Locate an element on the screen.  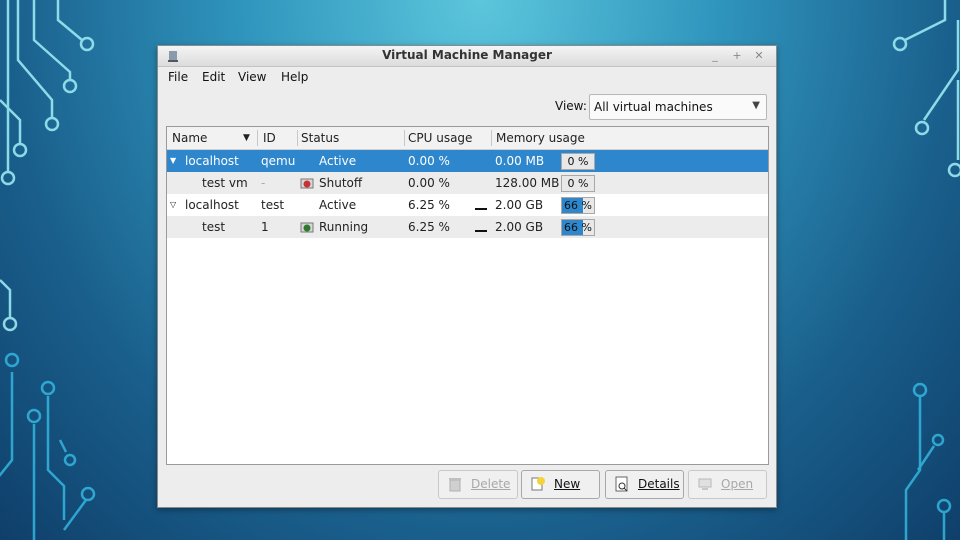
row-memory: 0.00 MB is located at coordinates (520, 161).